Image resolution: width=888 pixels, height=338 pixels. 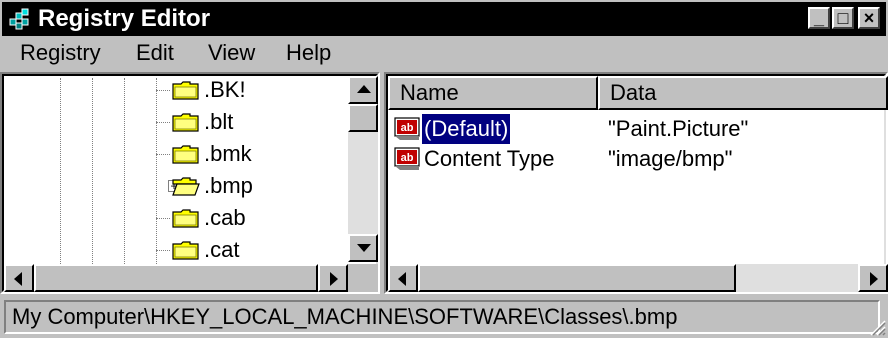 I want to click on registry-editor-icon, so click(x=19, y=19).